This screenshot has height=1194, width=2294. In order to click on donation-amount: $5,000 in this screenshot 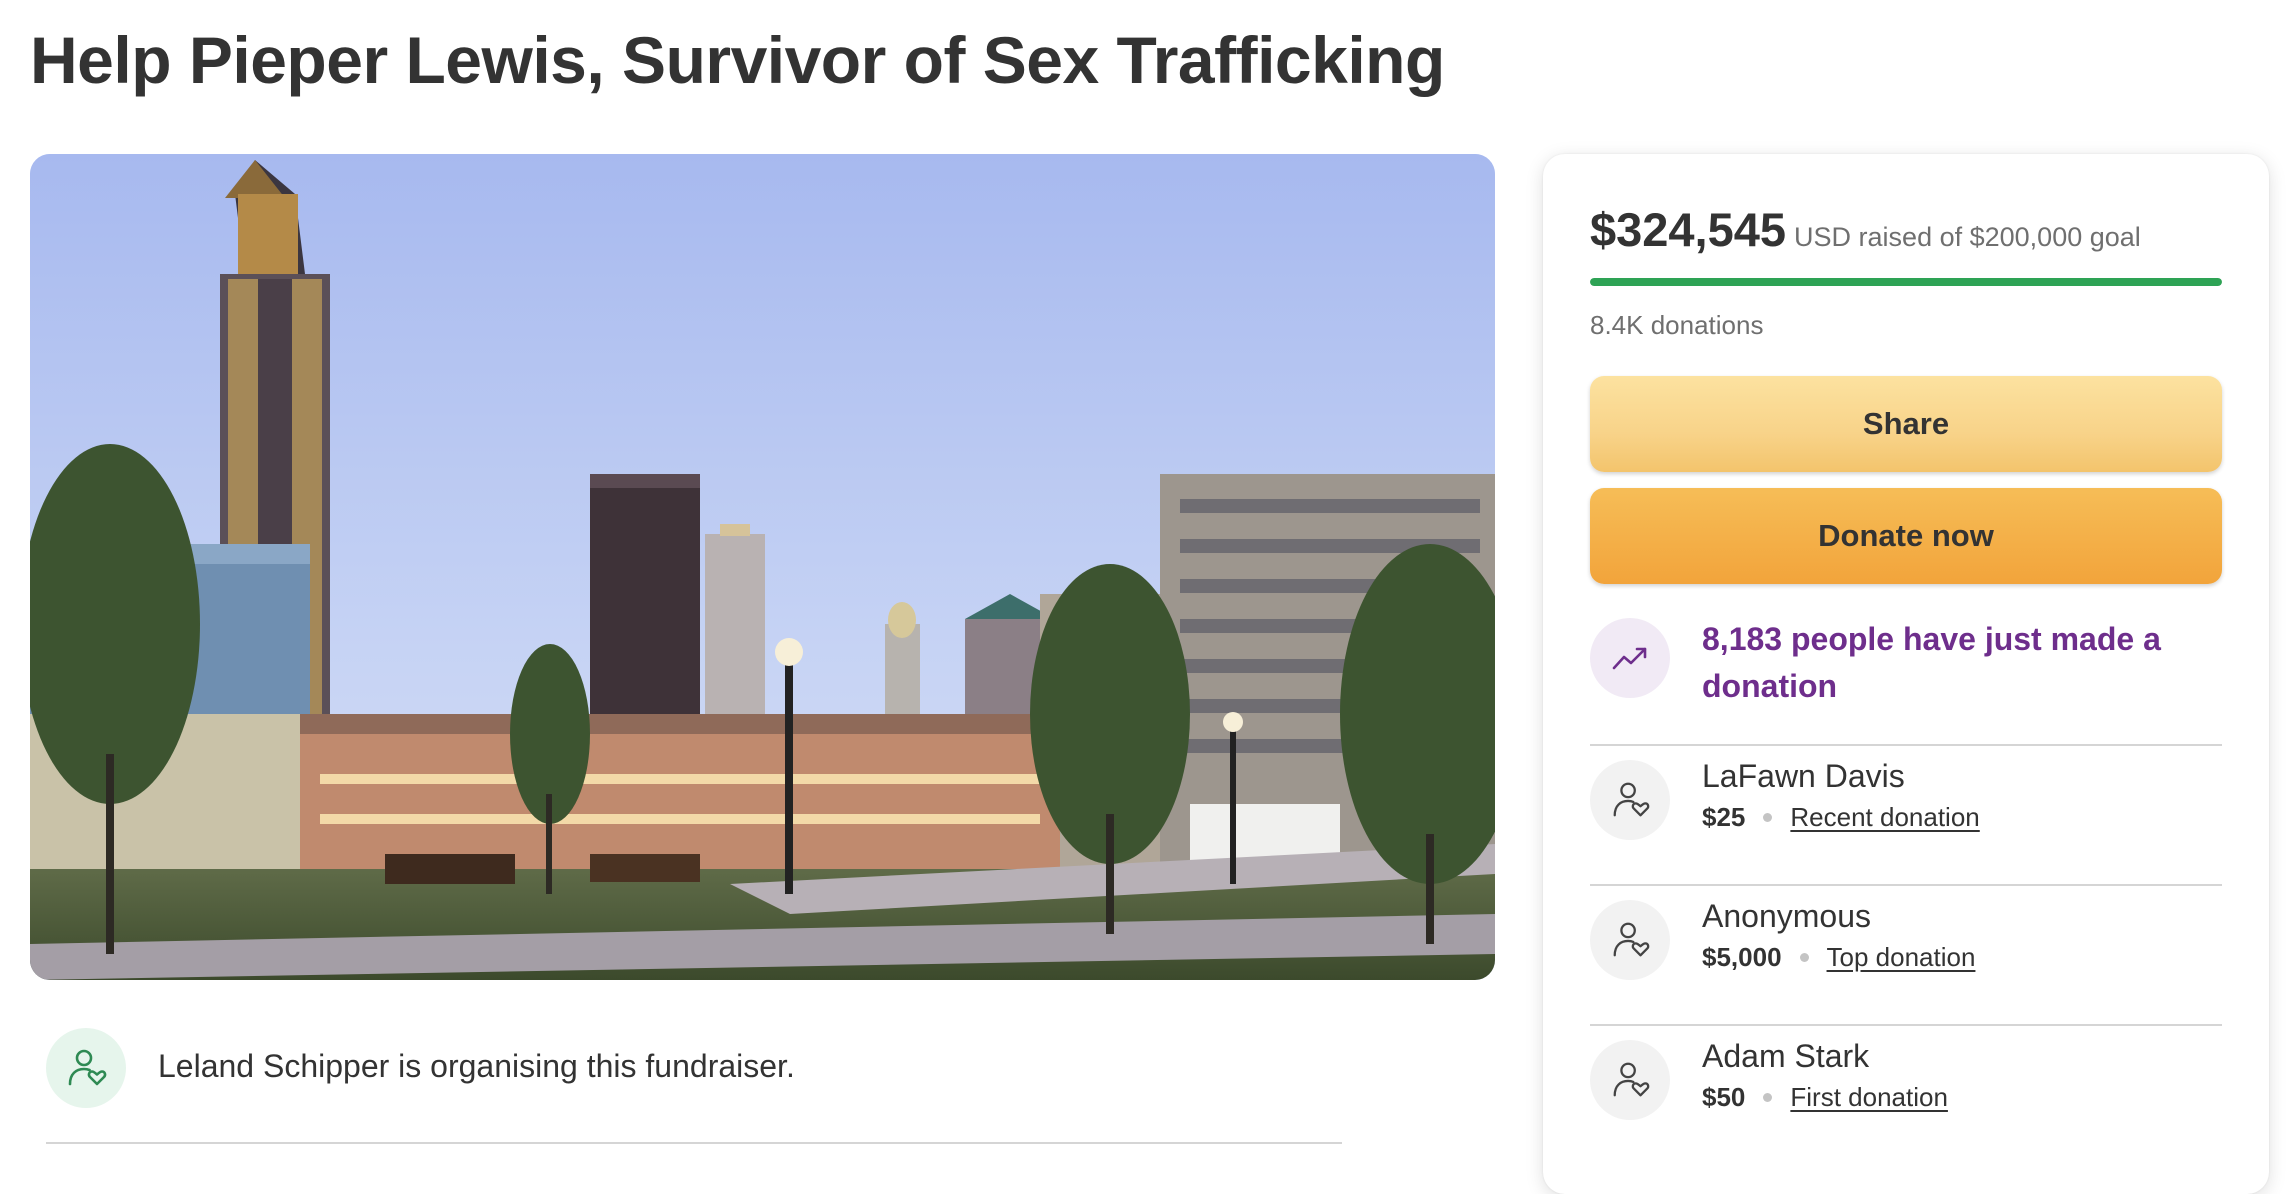, I will do `click(1742, 957)`.